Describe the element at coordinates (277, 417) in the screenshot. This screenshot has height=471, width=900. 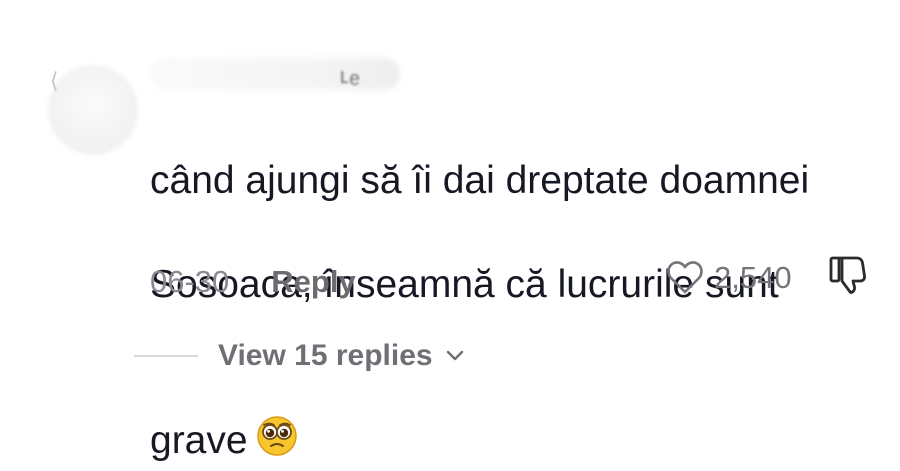
I see `pleading-face-emoji` at that location.